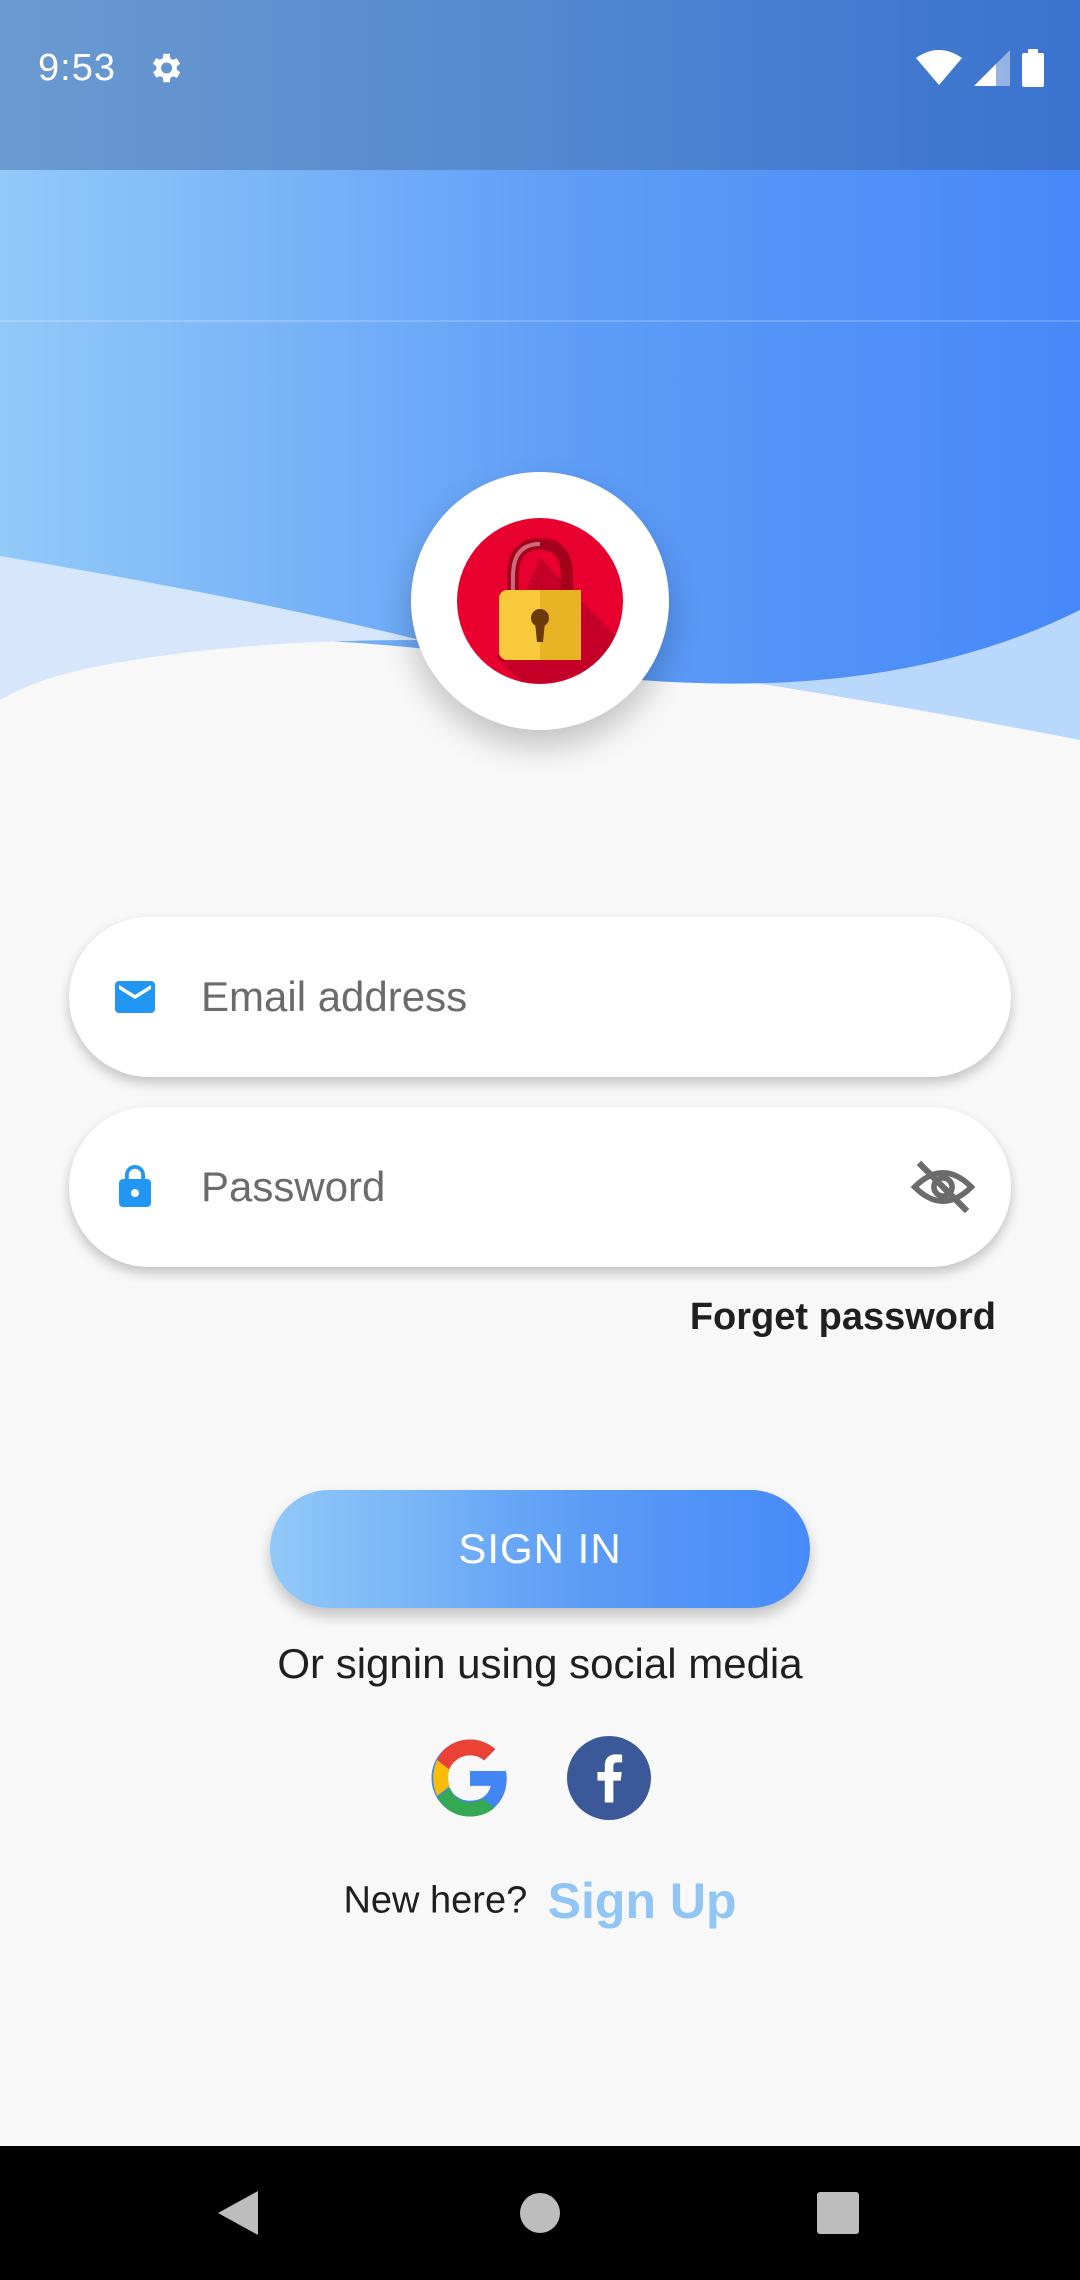 The width and height of the screenshot is (1080, 2280). I want to click on wifi-icon, so click(939, 67).